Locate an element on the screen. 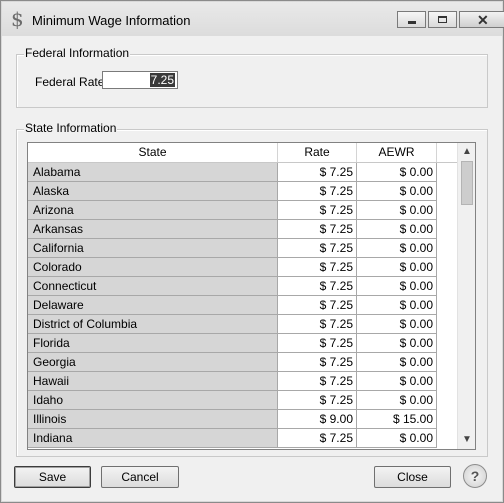 This screenshot has width=504, height=503. minimize-button is located at coordinates (411, 19).